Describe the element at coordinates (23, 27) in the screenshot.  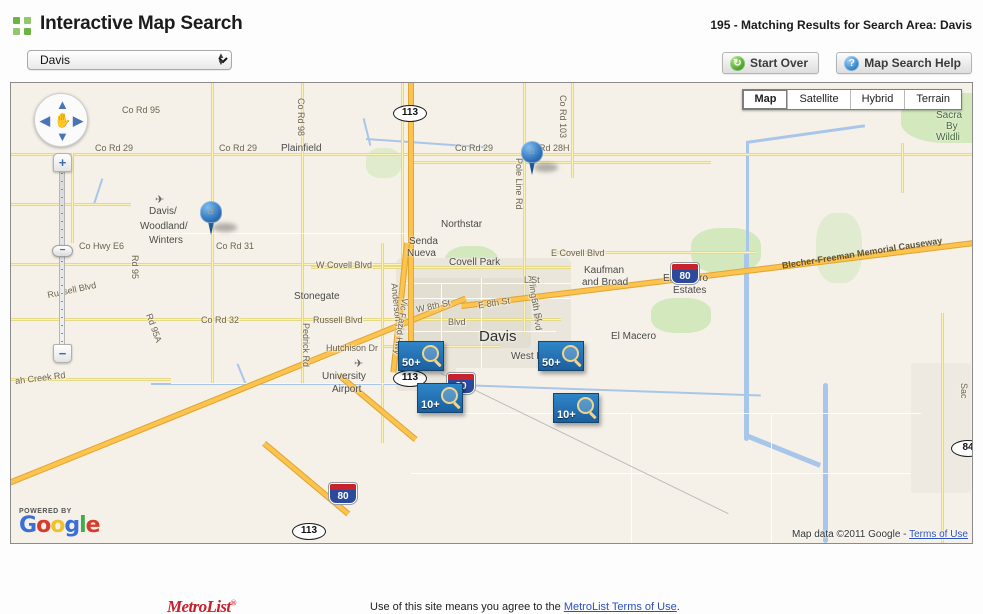
I see `four-squares-icon` at that location.